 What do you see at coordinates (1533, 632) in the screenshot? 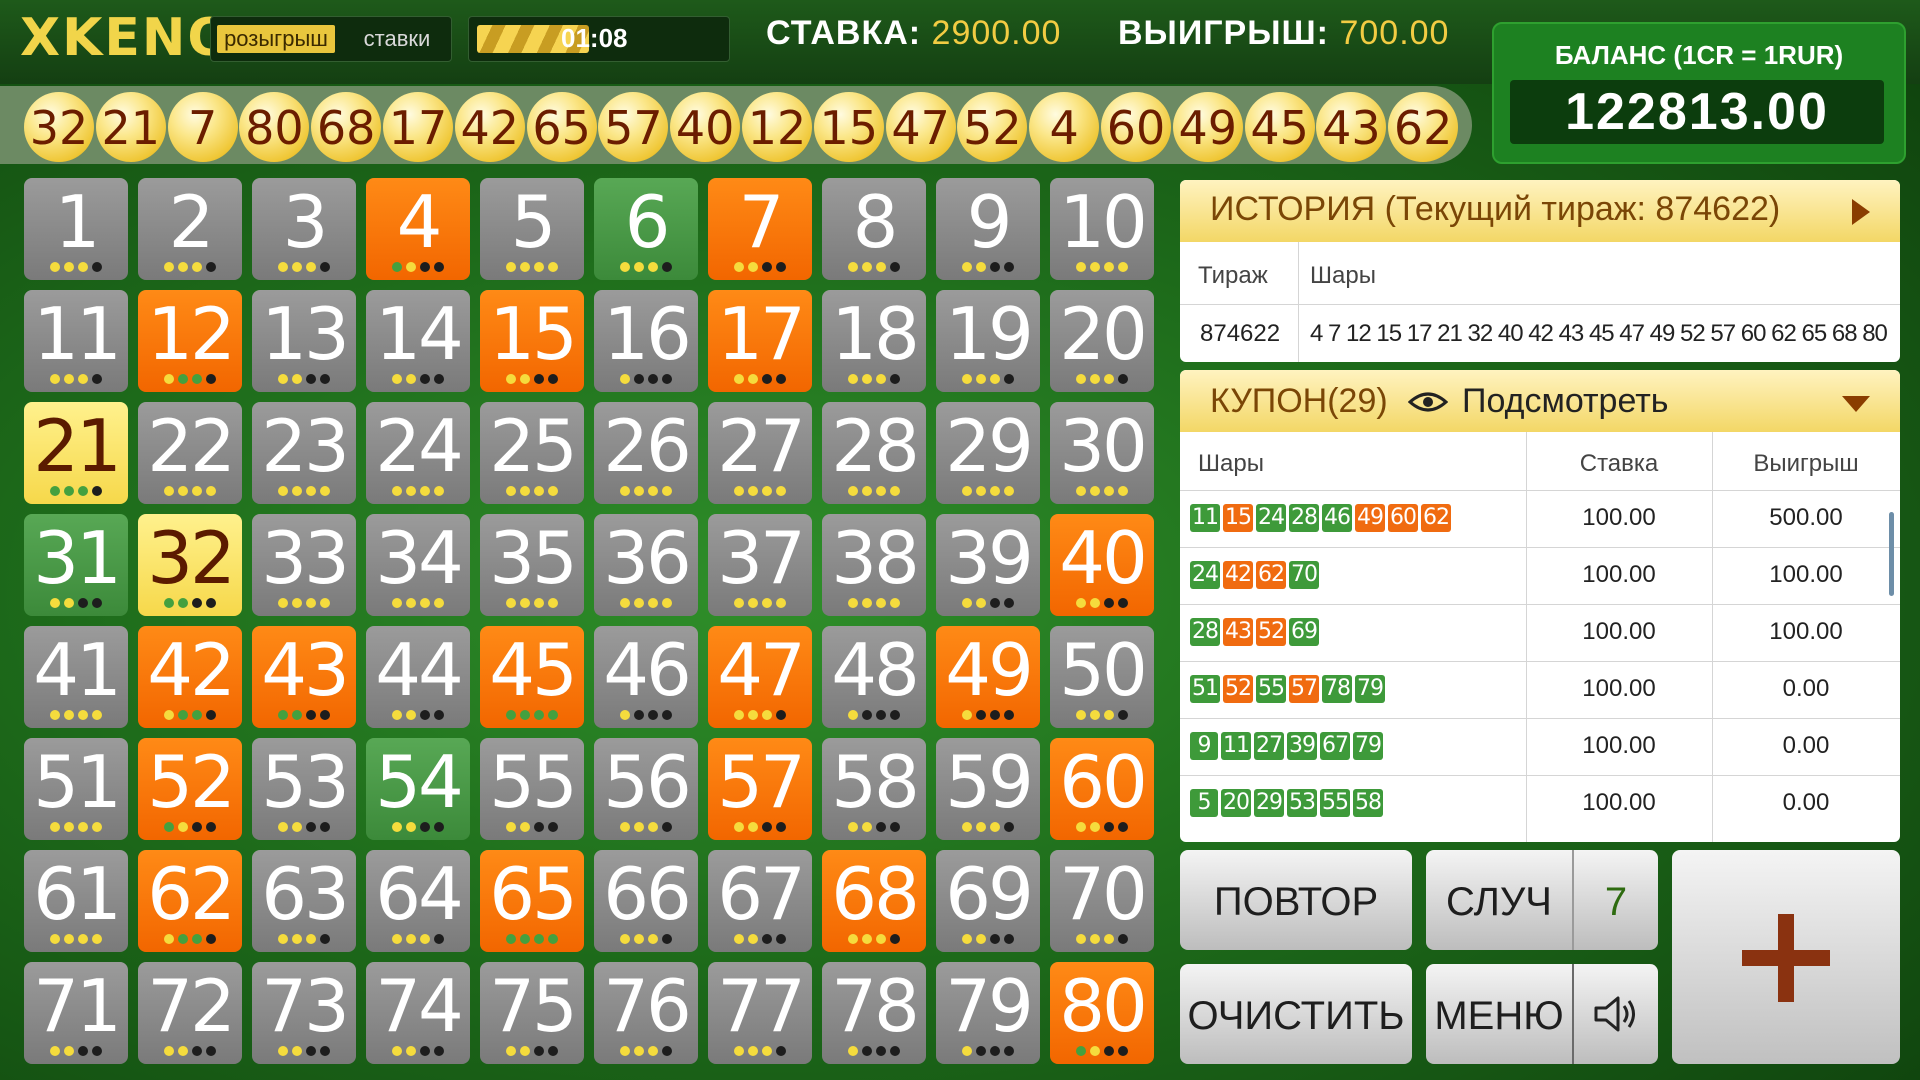
I see `coupon-row: 28 43 52 69 100.00 100.00` at bounding box center [1533, 632].